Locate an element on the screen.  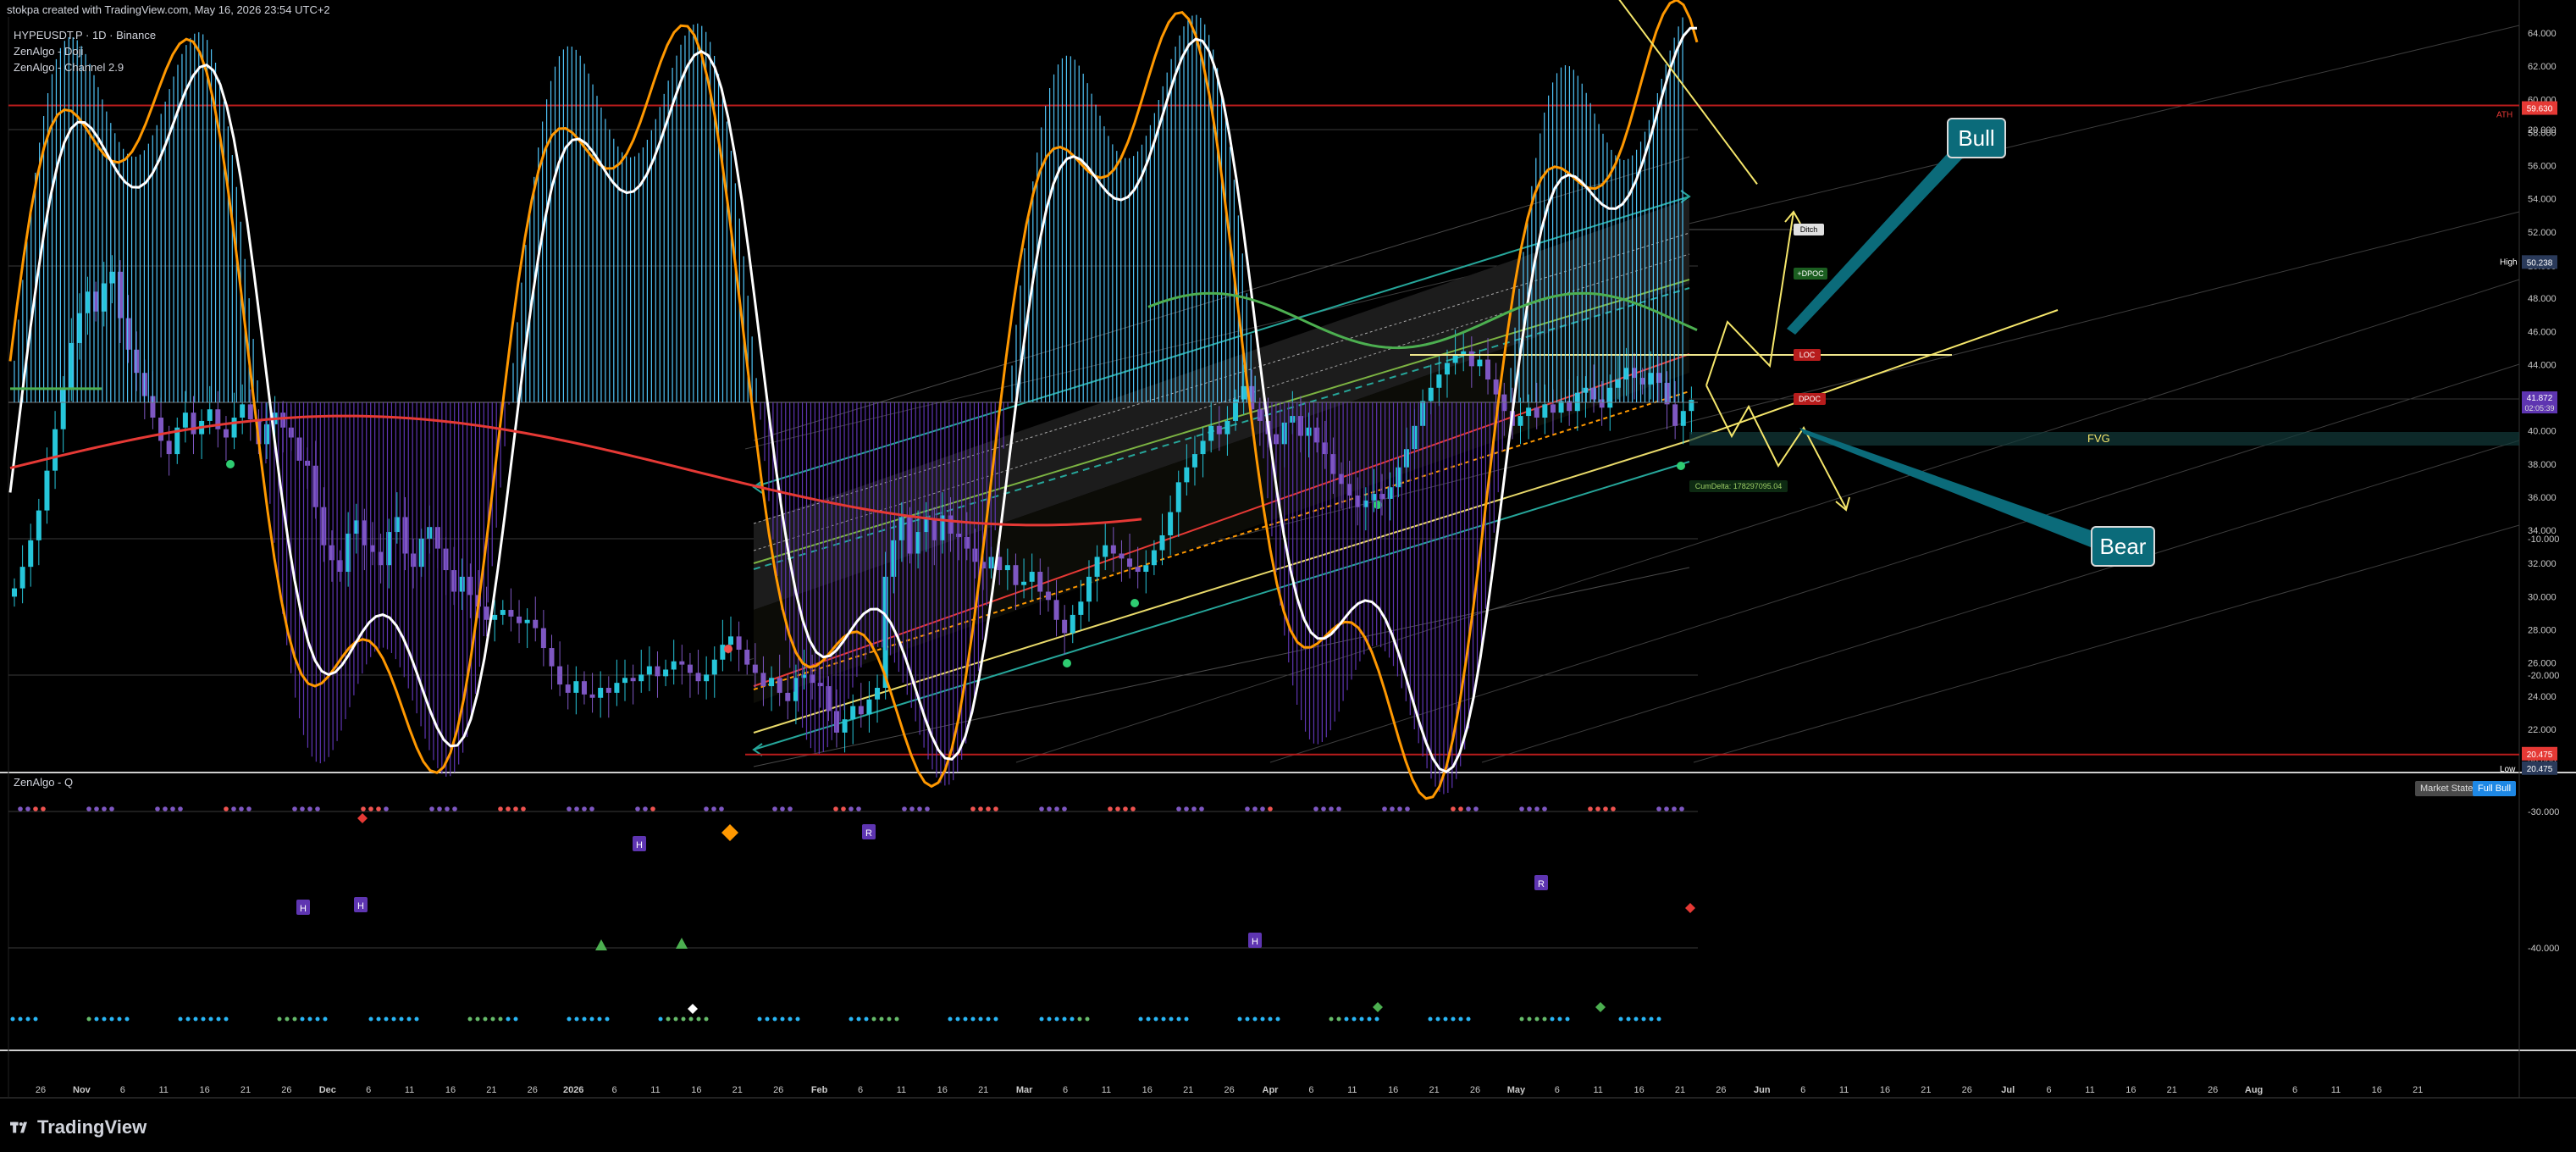
price-tick-label: 24.000 is located at coordinates (2543, 697).